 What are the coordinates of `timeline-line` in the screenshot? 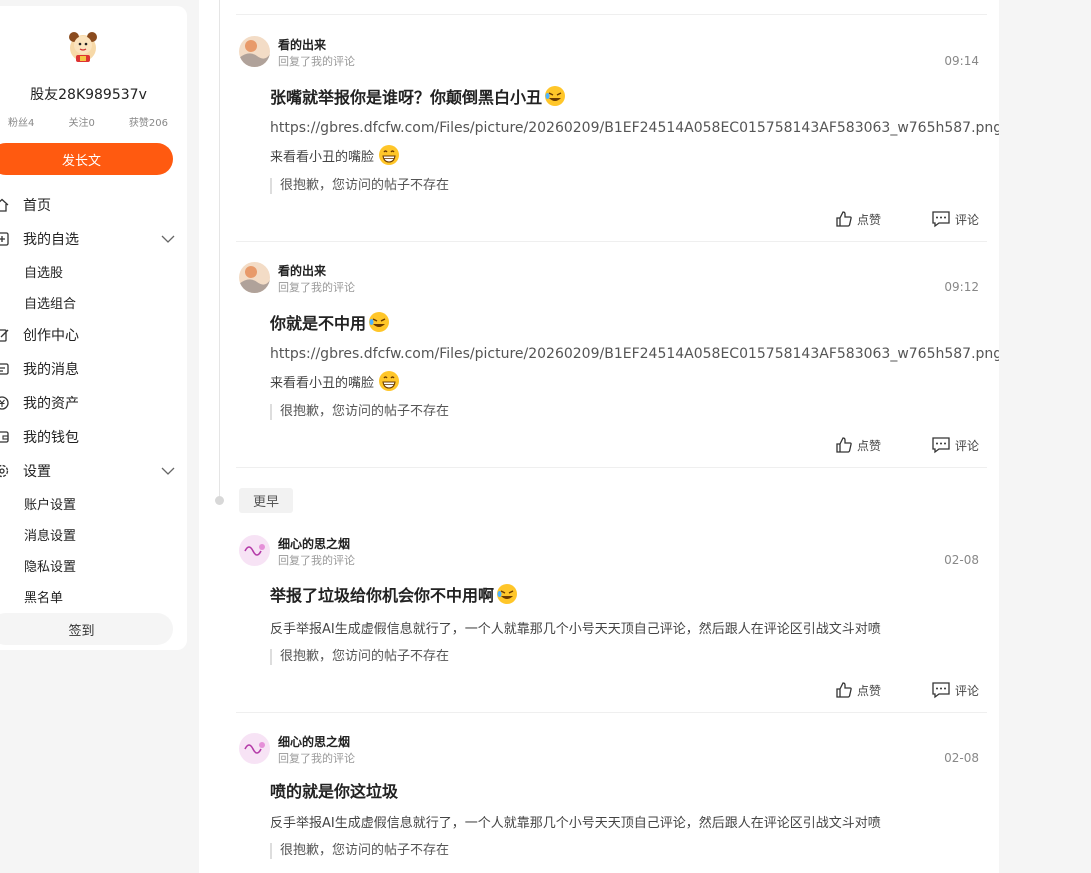 It's located at (219, 250).